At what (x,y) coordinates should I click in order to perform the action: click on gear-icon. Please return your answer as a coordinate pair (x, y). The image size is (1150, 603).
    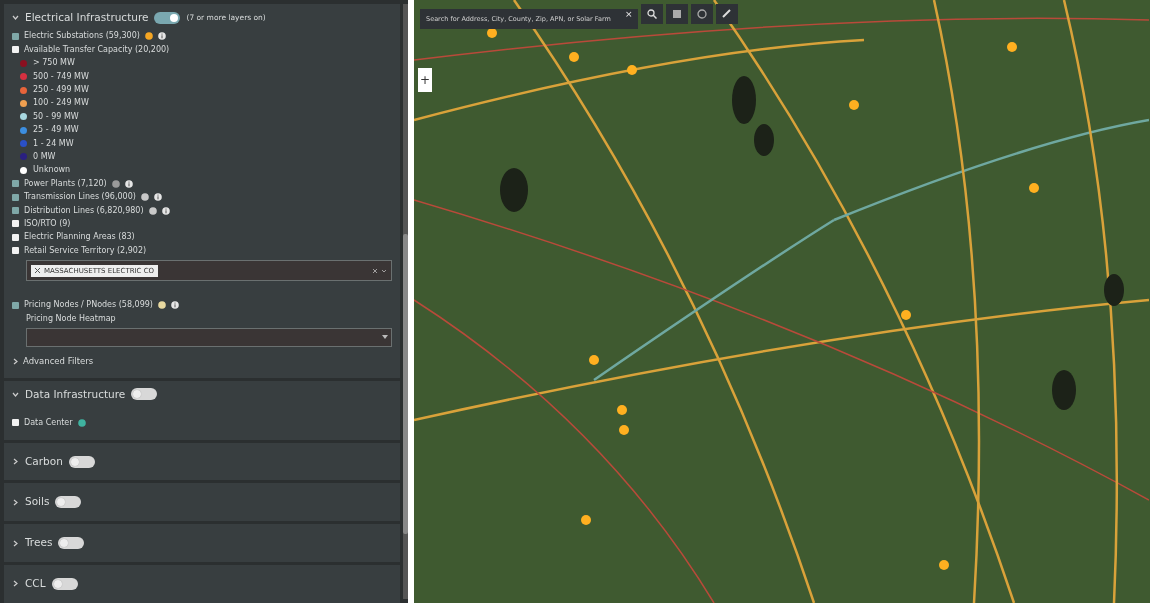
    Looking at the image, I should click on (702, 14).